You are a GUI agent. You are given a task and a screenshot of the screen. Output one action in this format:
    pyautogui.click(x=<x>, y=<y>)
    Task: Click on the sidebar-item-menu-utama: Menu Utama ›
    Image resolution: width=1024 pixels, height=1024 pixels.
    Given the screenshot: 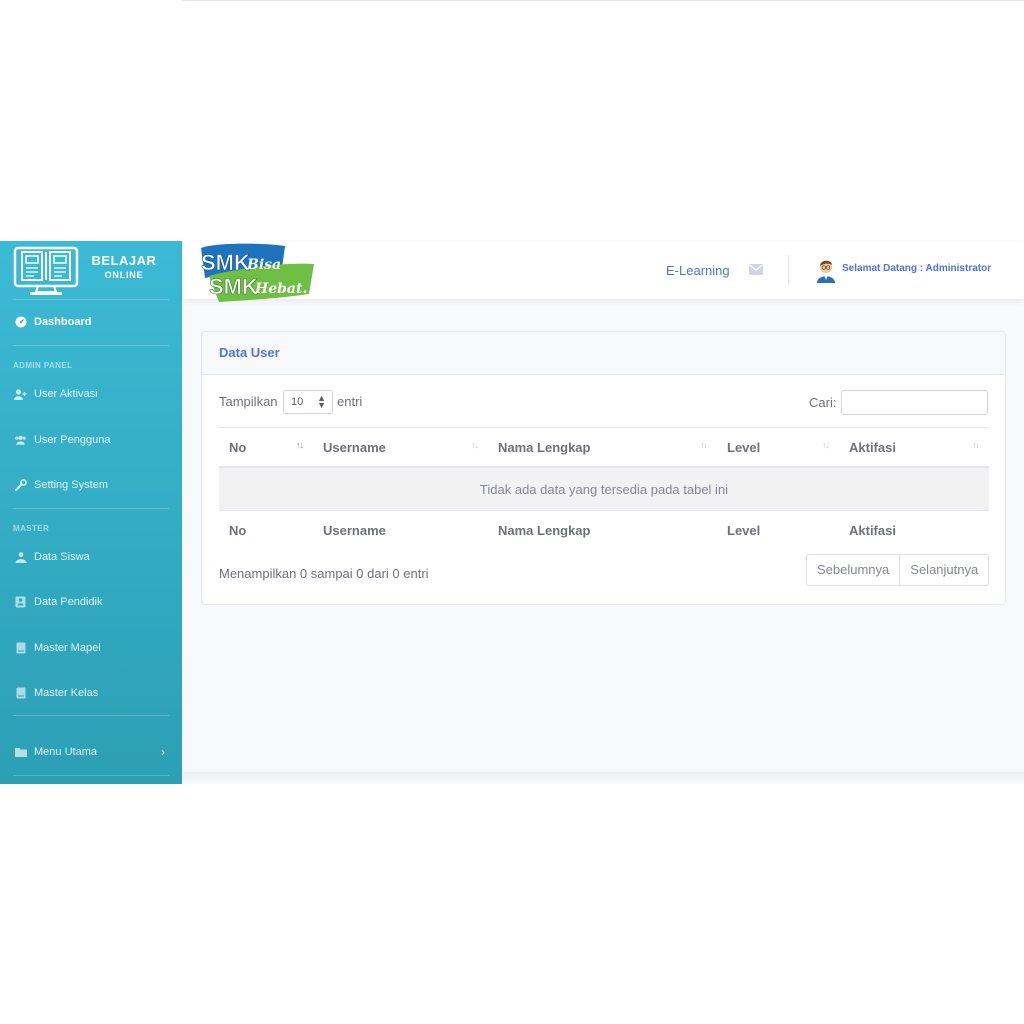 What is the action you would take?
    pyautogui.click(x=91, y=752)
    